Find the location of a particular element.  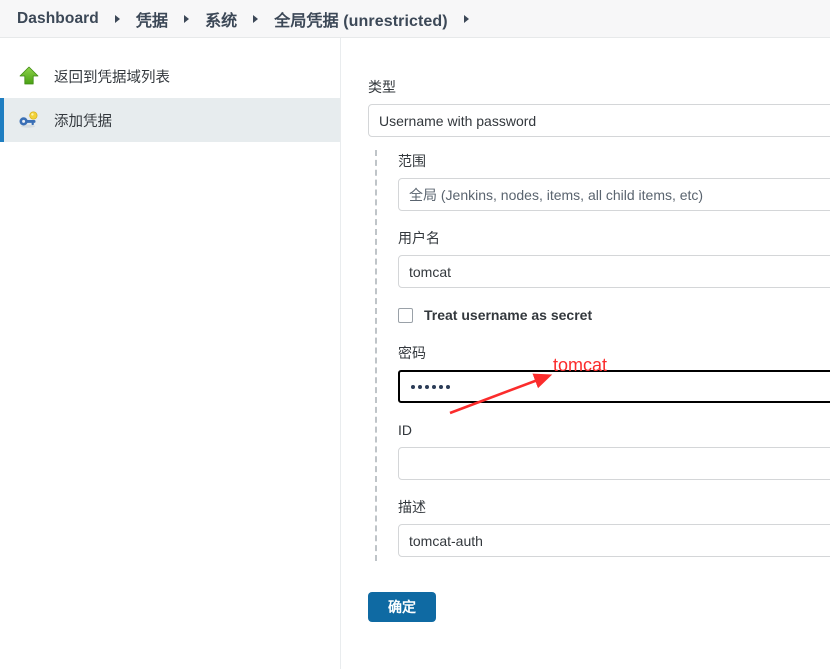

treat-username-as-secret-checkbox is located at coordinates (405, 315).